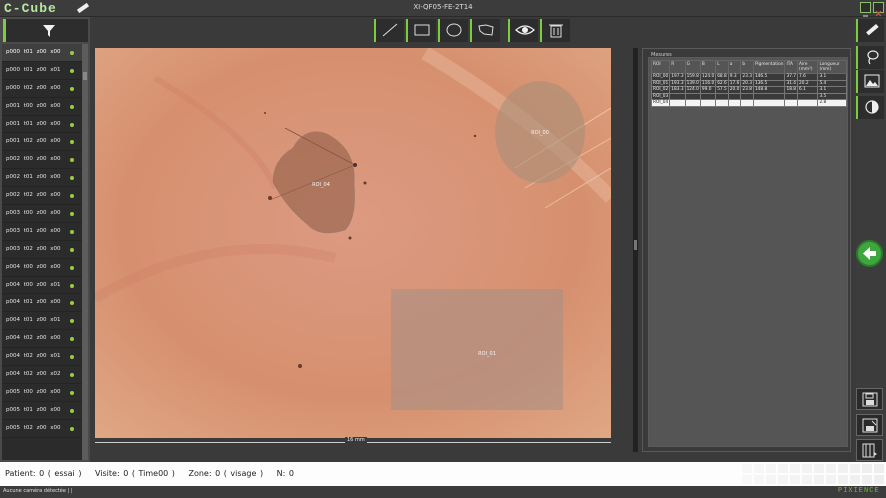  I want to click on column-header: G, so click(692, 67).